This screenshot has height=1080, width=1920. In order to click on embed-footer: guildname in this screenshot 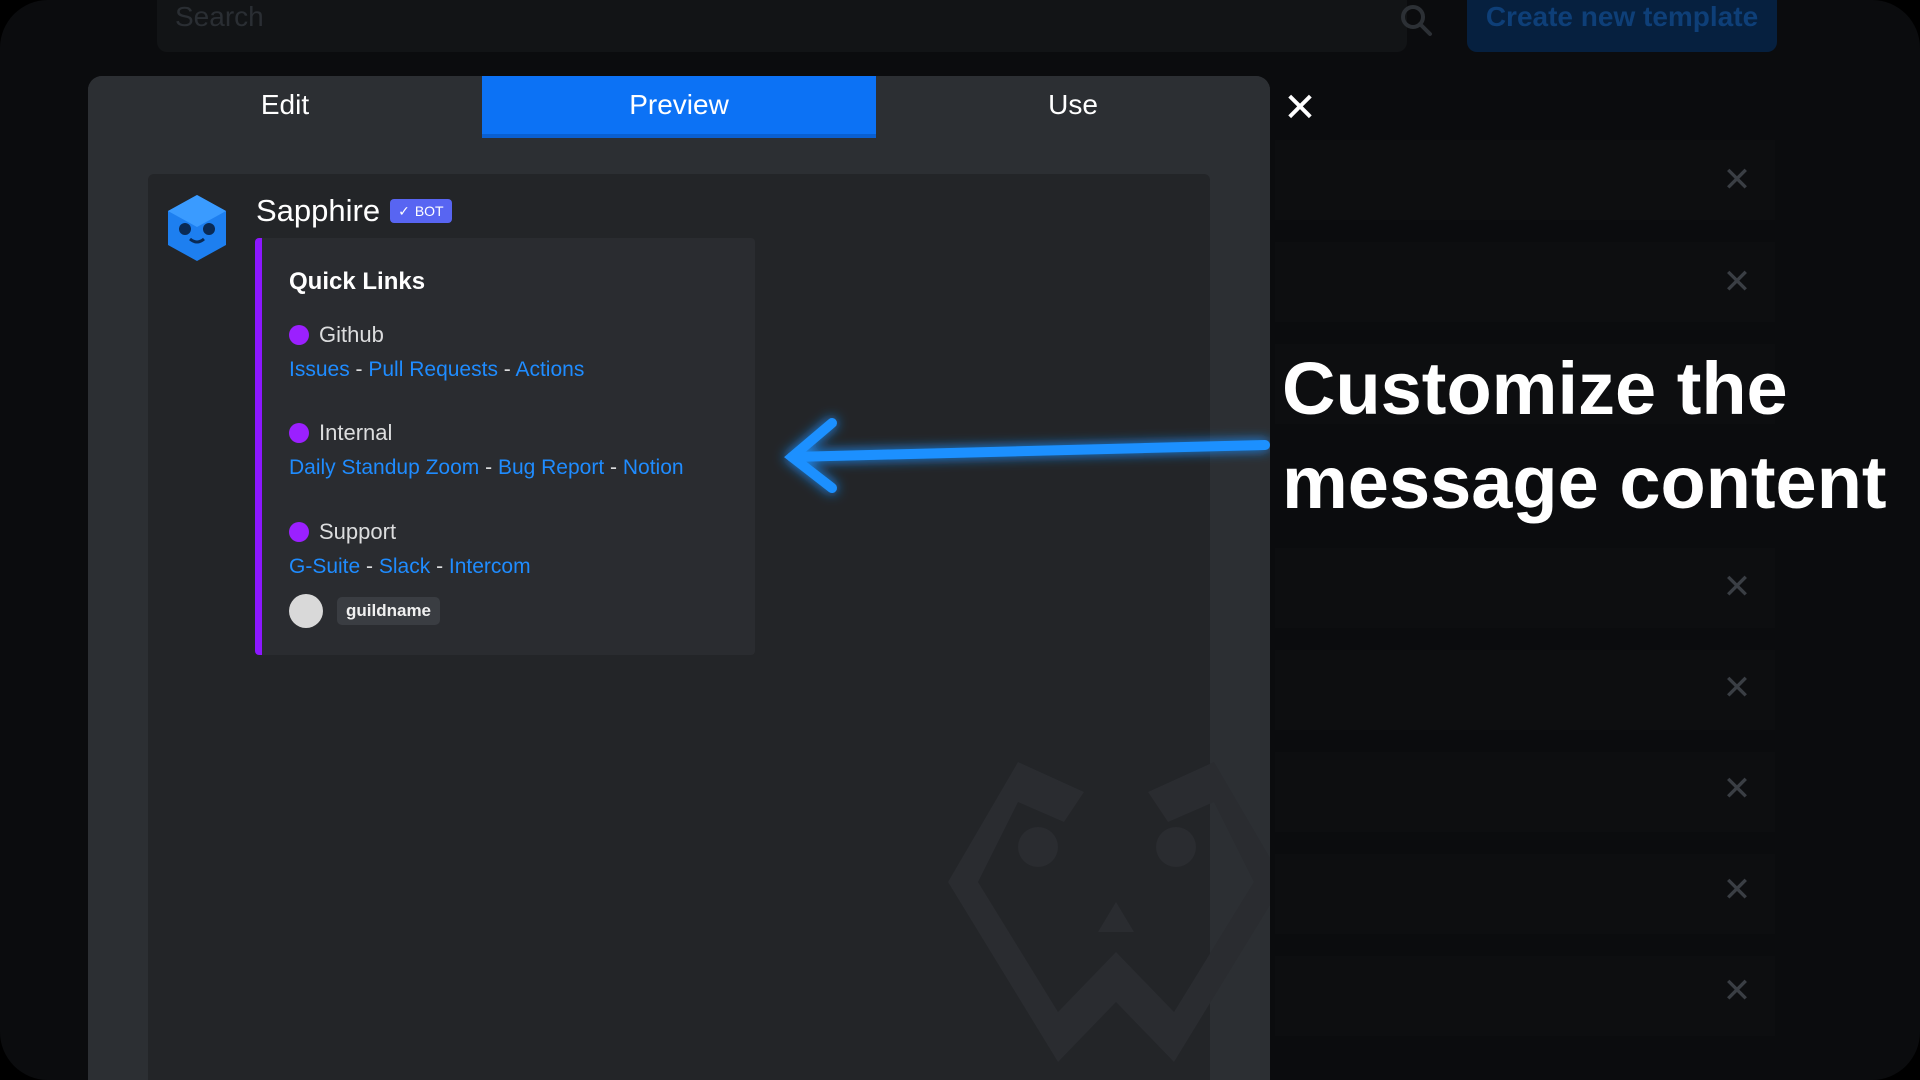, I will do `click(365, 611)`.